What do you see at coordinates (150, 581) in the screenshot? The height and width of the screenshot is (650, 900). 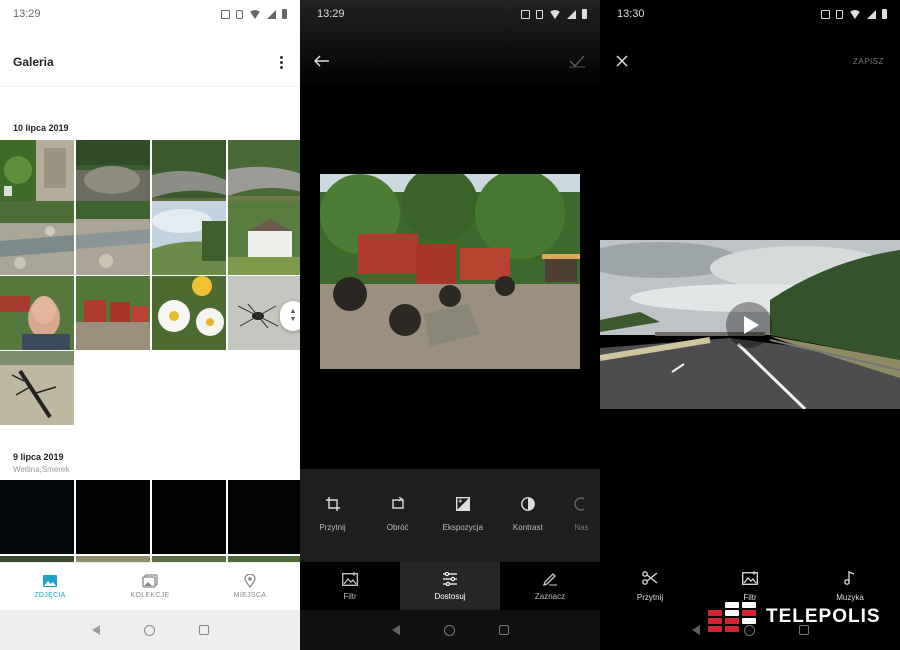 I see `collections-icon` at bounding box center [150, 581].